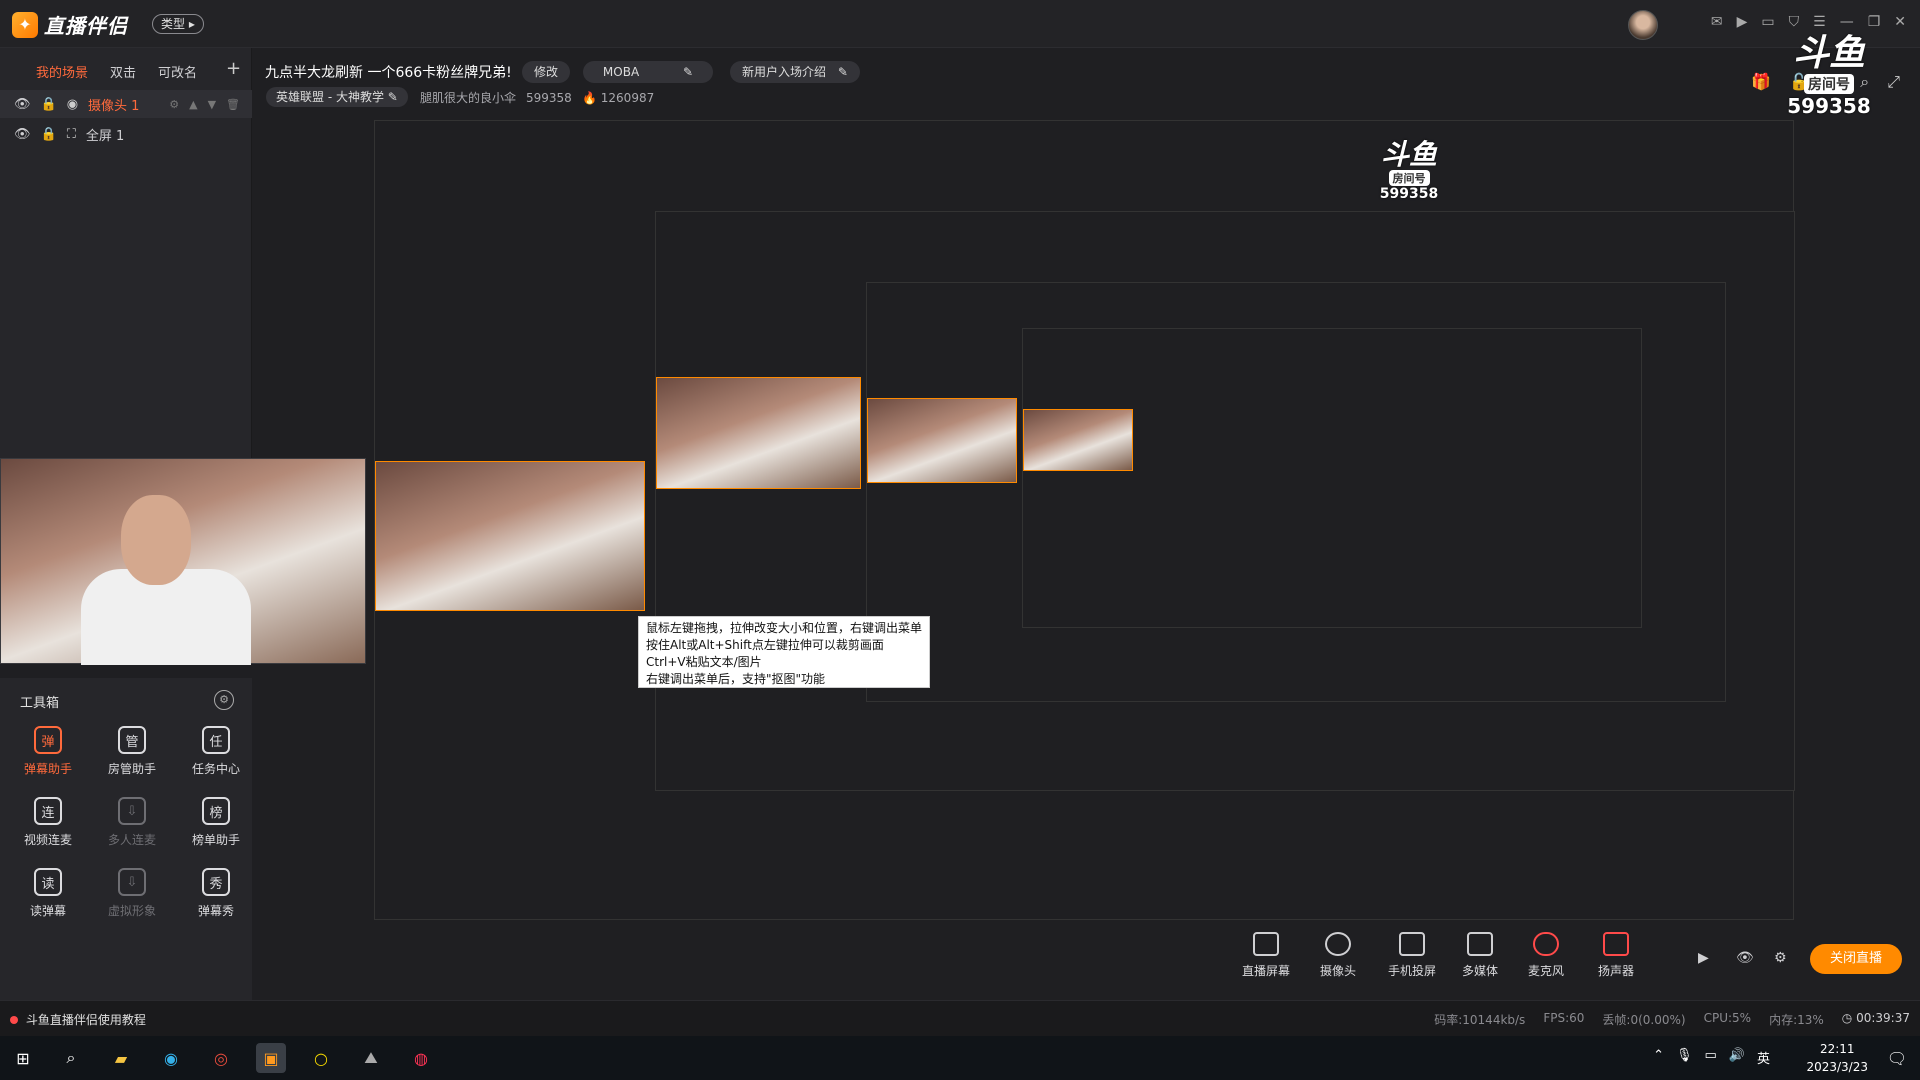 The width and height of the screenshot is (1920, 1080). What do you see at coordinates (178, 24) in the screenshot?
I see `type-button: 类型 ▸` at bounding box center [178, 24].